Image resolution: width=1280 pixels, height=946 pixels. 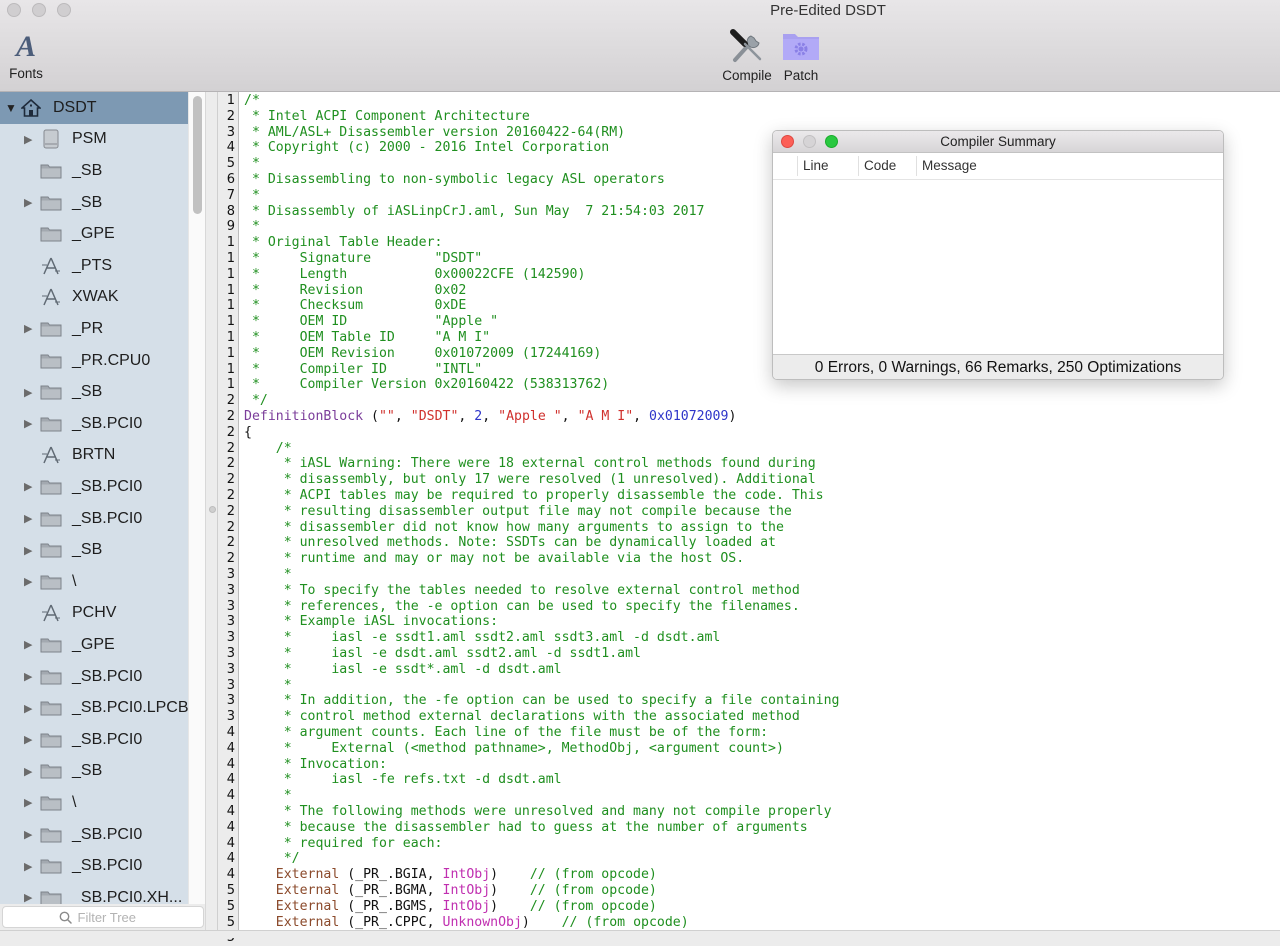 I want to click on code-line: * Compiler ID "INTL", so click(x=363, y=370).